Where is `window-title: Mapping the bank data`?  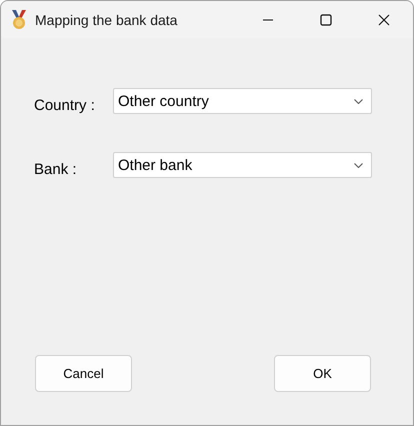
window-title: Mapping the bank data is located at coordinates (106, 20).